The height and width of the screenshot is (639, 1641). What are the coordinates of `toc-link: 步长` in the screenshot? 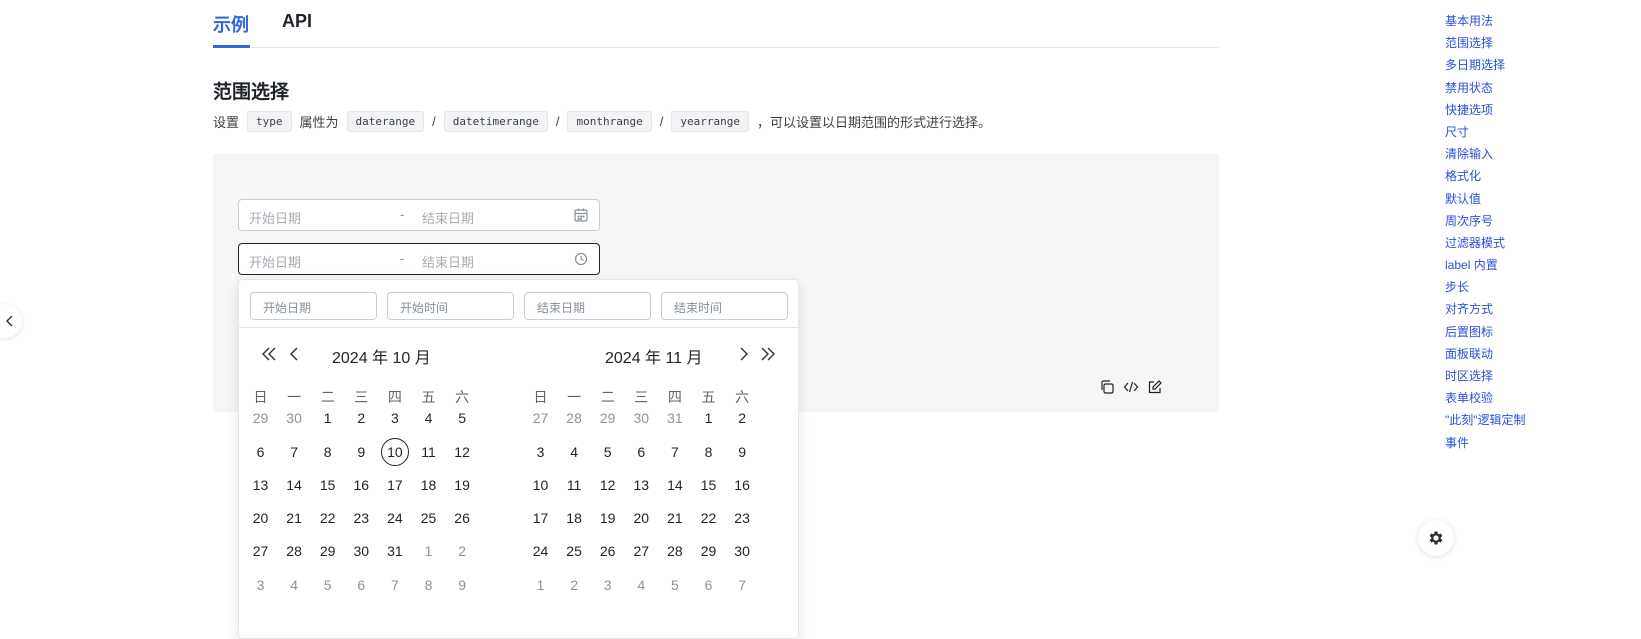 It's located at (1485, 289).